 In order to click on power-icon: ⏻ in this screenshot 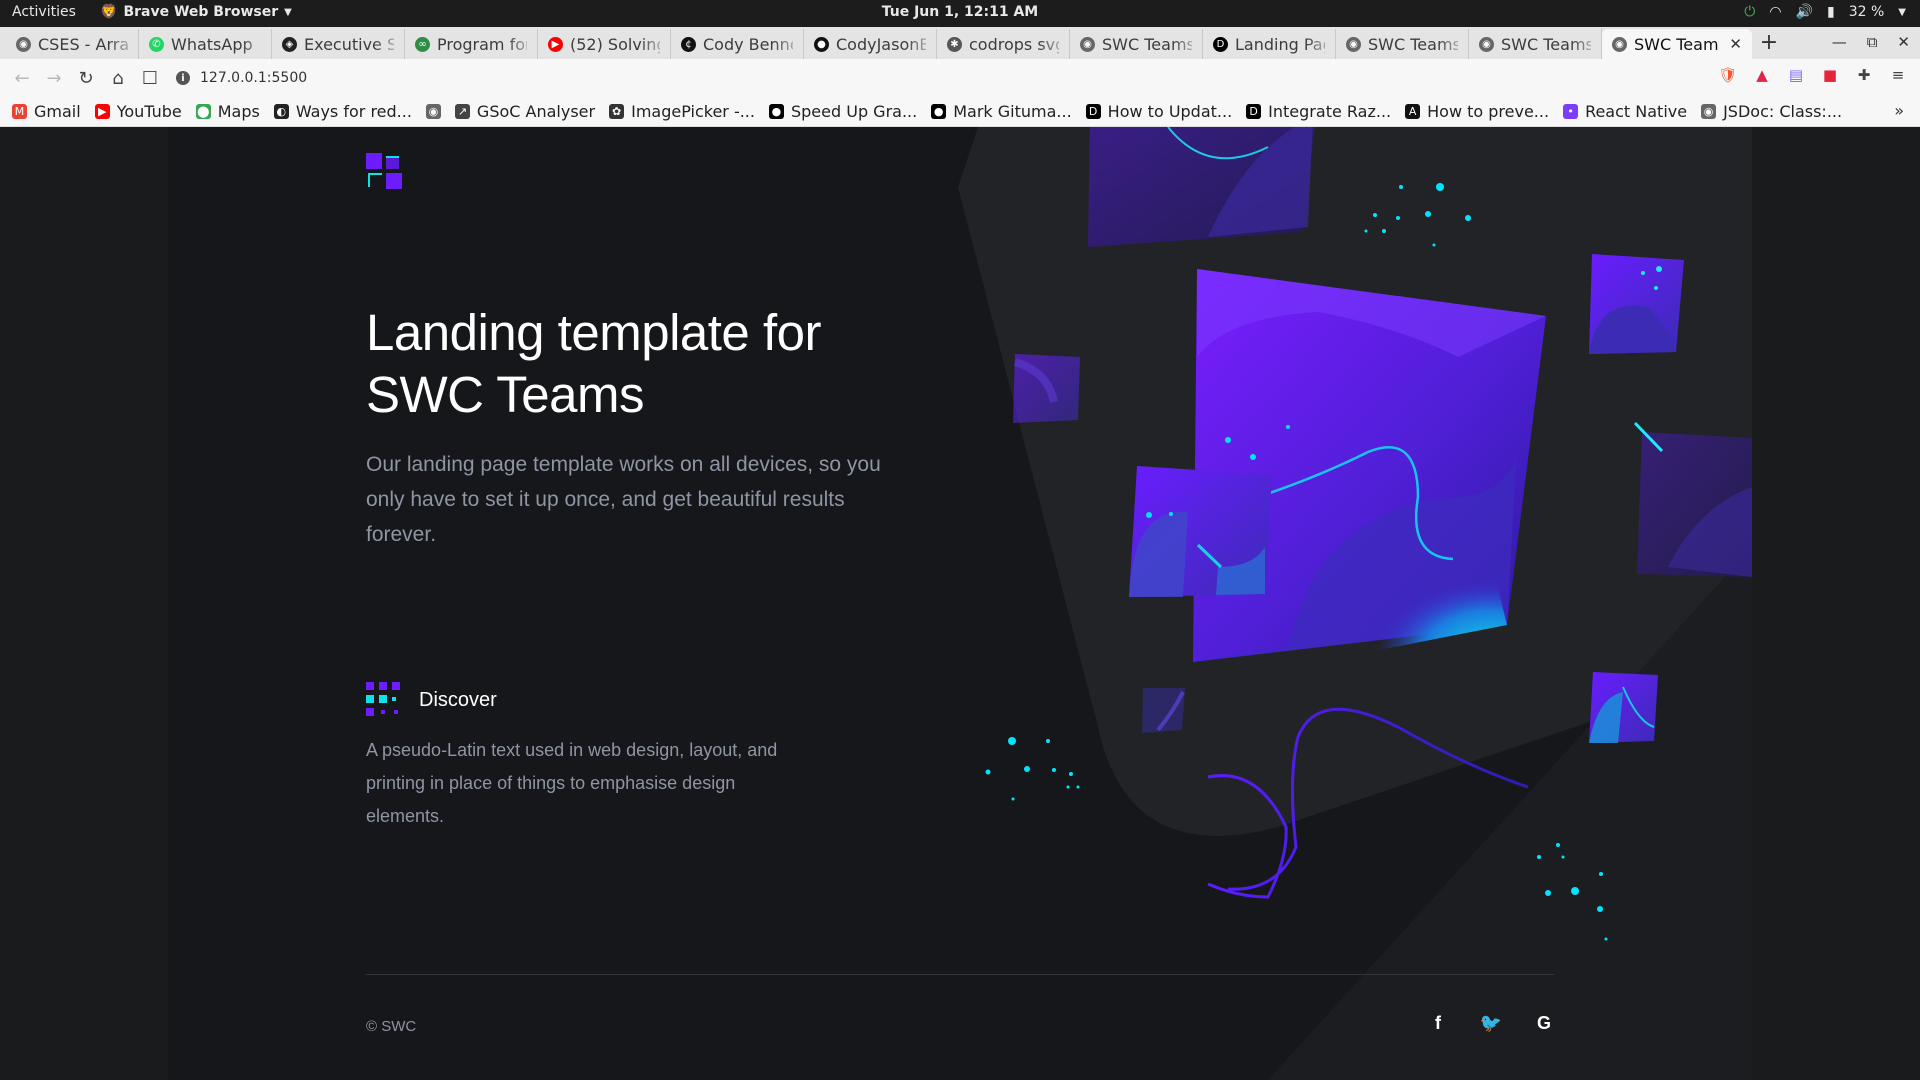, I will do `click(1750, 12)`.